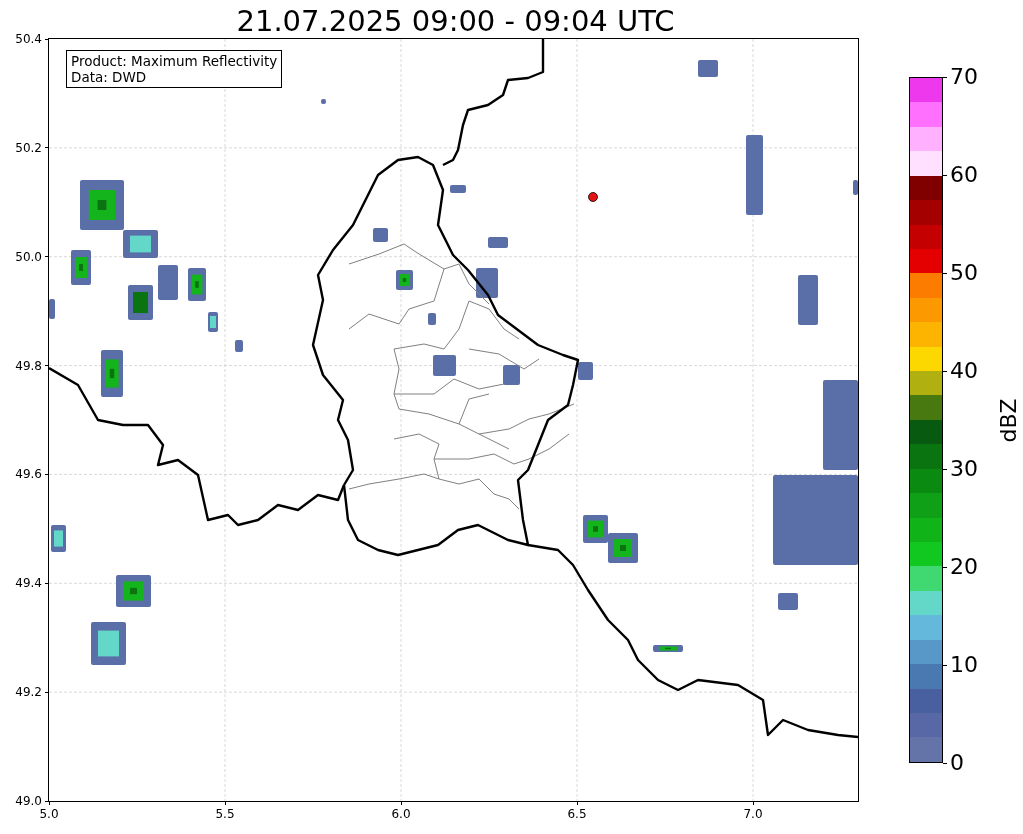  Describe the element at coordinates (964, 273) in the screenshot. I see `colorbar-tick-label: 50` at that location.